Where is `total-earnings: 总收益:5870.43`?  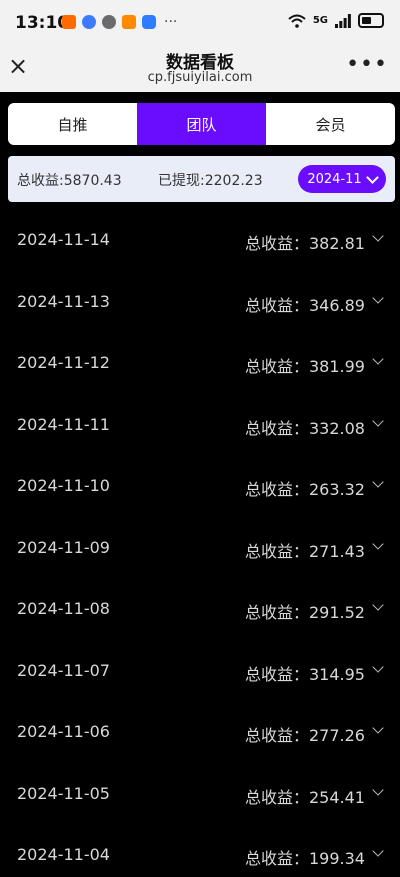
total-earnings: 总收益:5870.43 is located at coordinates (69, 181).